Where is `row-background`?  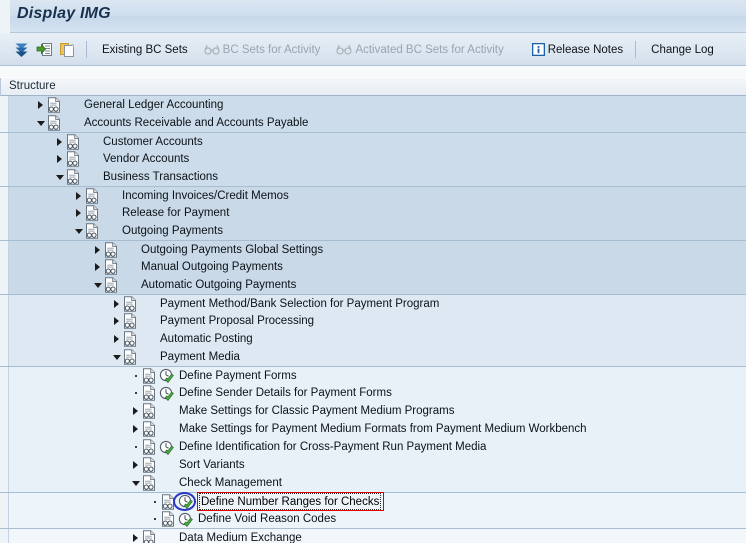 row-background is located at coordinates (373, 536).